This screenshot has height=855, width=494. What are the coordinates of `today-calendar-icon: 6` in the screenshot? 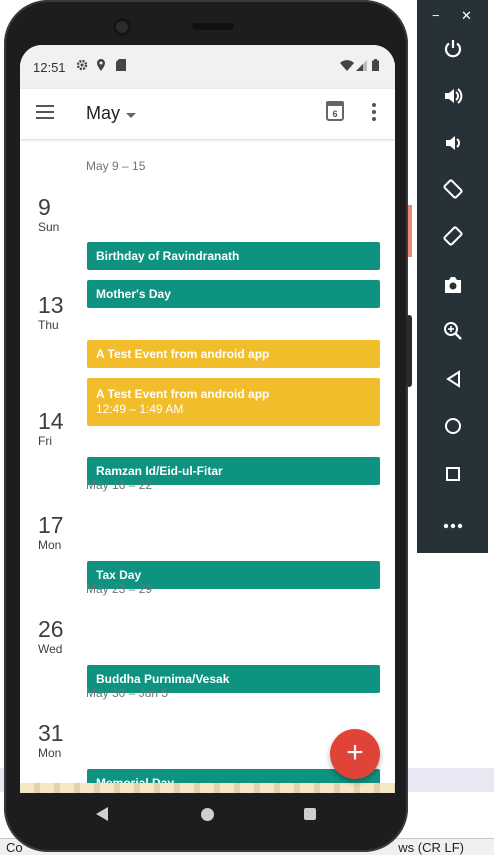 It's located at (335, 111).